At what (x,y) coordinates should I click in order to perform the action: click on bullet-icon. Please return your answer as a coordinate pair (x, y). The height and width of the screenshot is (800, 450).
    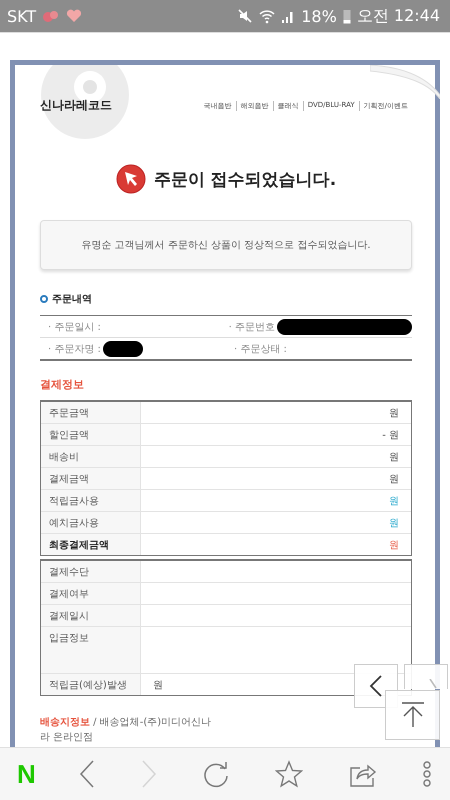
    Looking at the image, I should click on (44, 299).